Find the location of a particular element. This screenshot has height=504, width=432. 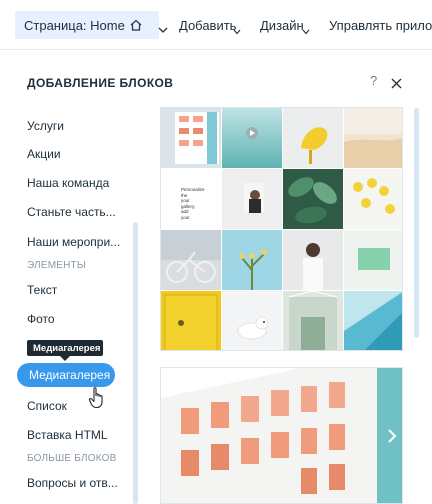

category-photo: Фото is located at coordinates (41, 319).